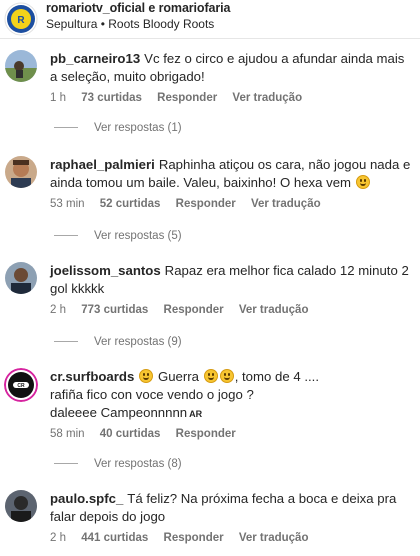  I want to click on view-replies-label: Ver respostas (8), so click(138, 464).